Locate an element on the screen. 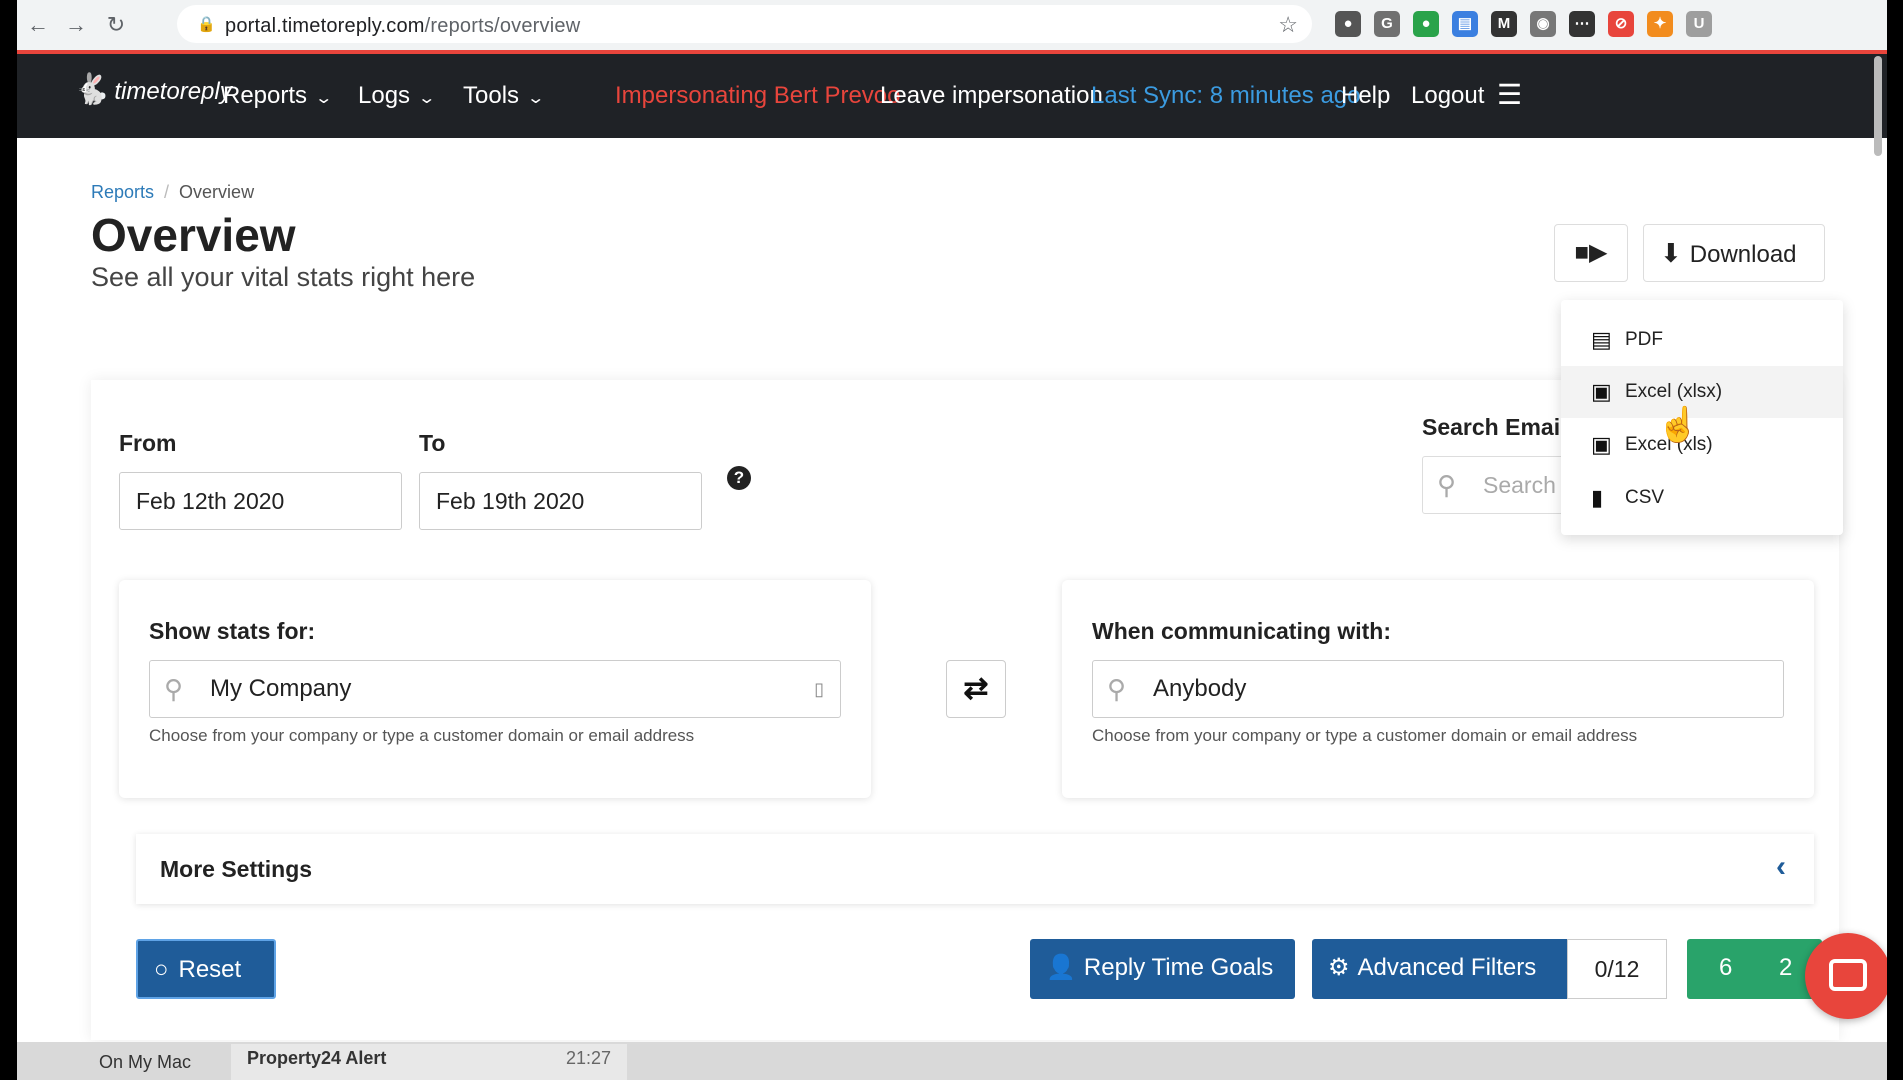  to-label: To is located at coordinates (432, 443).